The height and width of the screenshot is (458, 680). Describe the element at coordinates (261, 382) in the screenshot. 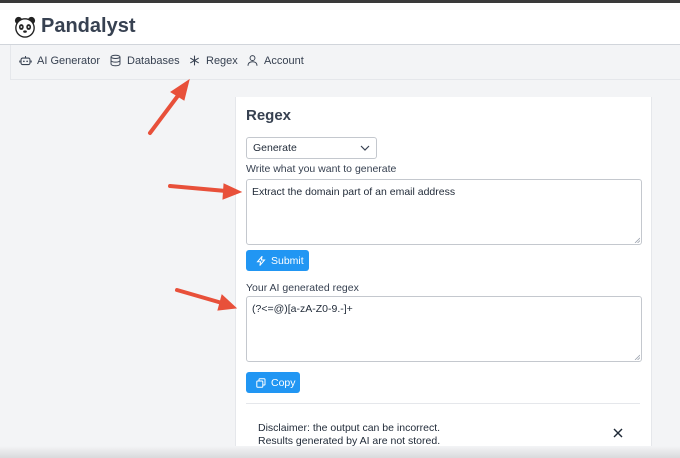

I see `copy-icon` at that location.